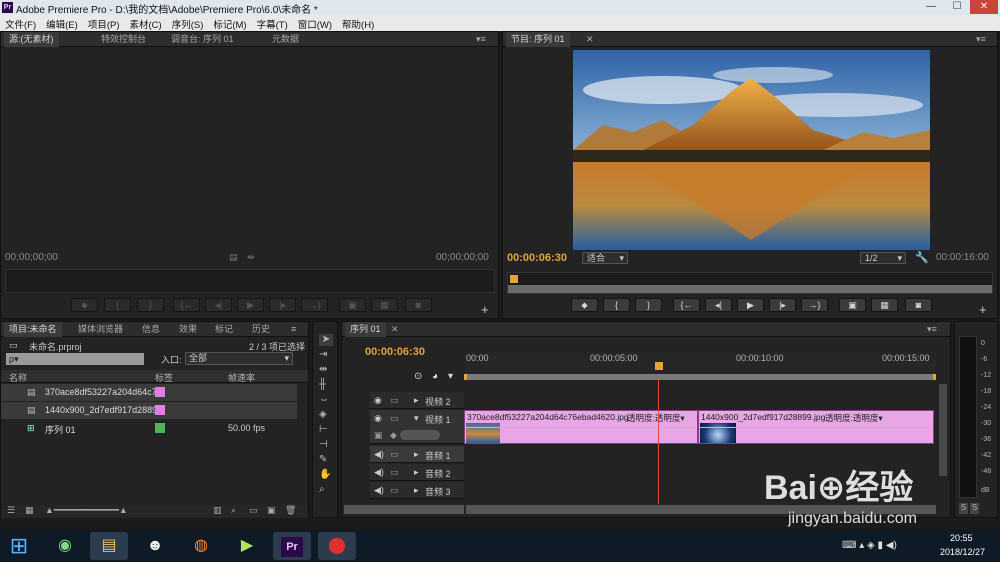  I want to click on new-bin-icon: ▭, so click(253, 510).